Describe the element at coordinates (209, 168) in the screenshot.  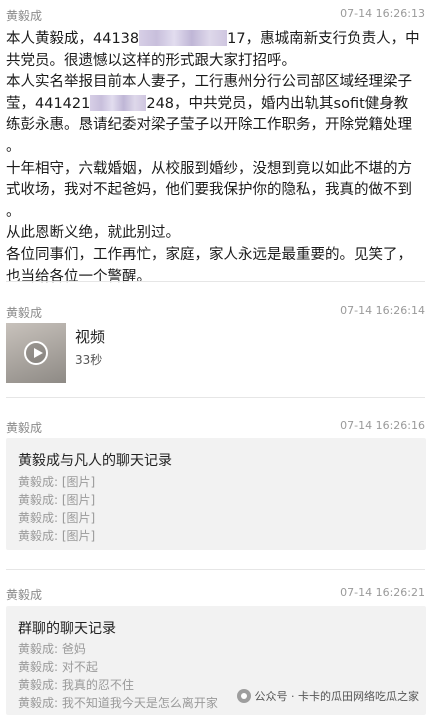
I see `text-segment: 十年相守，六载婚姻，从校服到婚纱，没想到竟以如此不堪的方` at that location.